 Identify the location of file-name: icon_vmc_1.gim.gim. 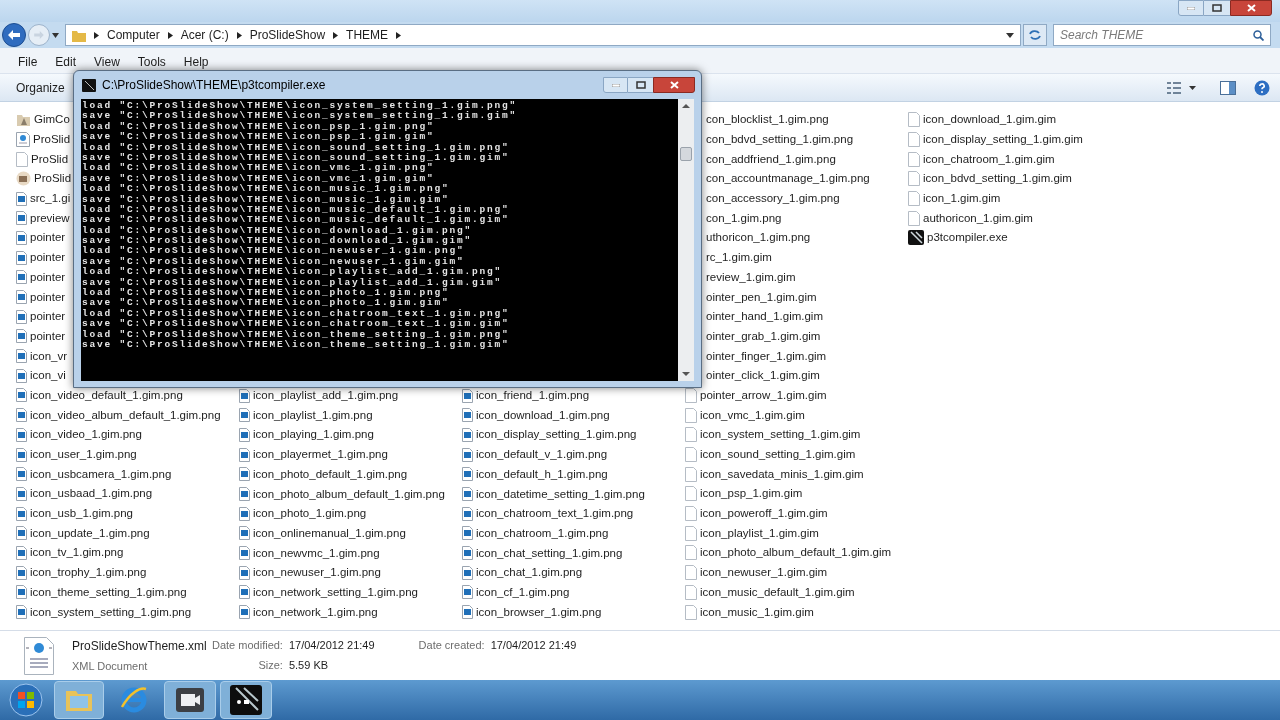
(752, 415).